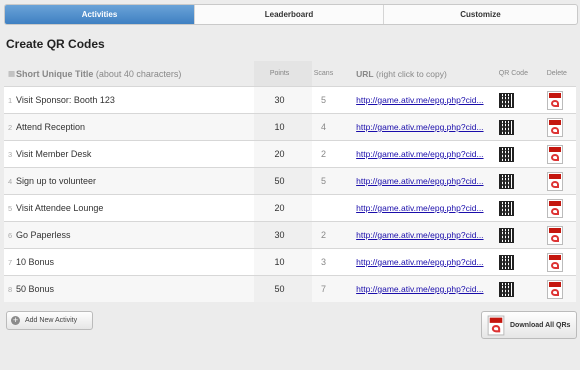 Image resolution: width=580 pixels, height=370 pixels. I want to click on add-activity-label: Add New Activity, so click(51, 320).